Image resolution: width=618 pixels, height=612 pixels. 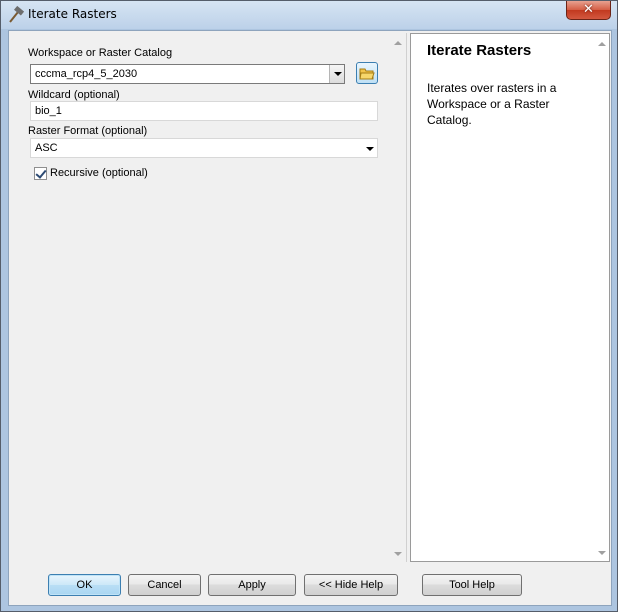 What do you see at coordinates (164, 585) in the screenshot?
I see `cancel-button: Cancel` at bounding box center [164, 585].